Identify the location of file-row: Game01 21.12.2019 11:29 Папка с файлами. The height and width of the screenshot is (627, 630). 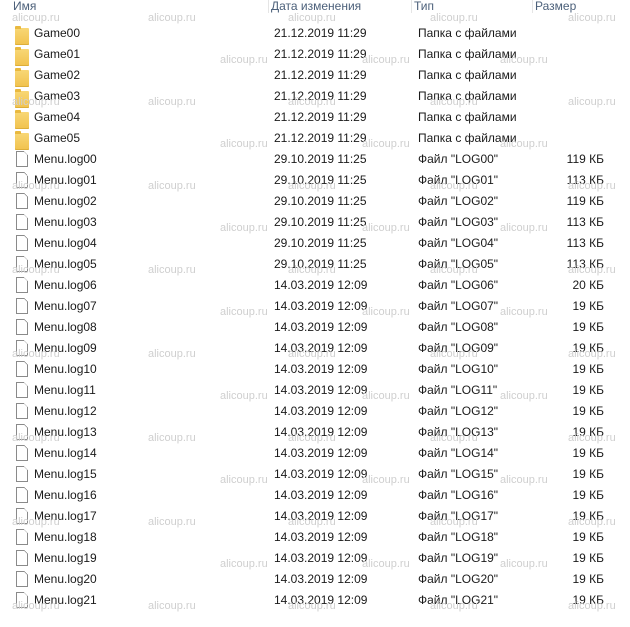
(315, 55).